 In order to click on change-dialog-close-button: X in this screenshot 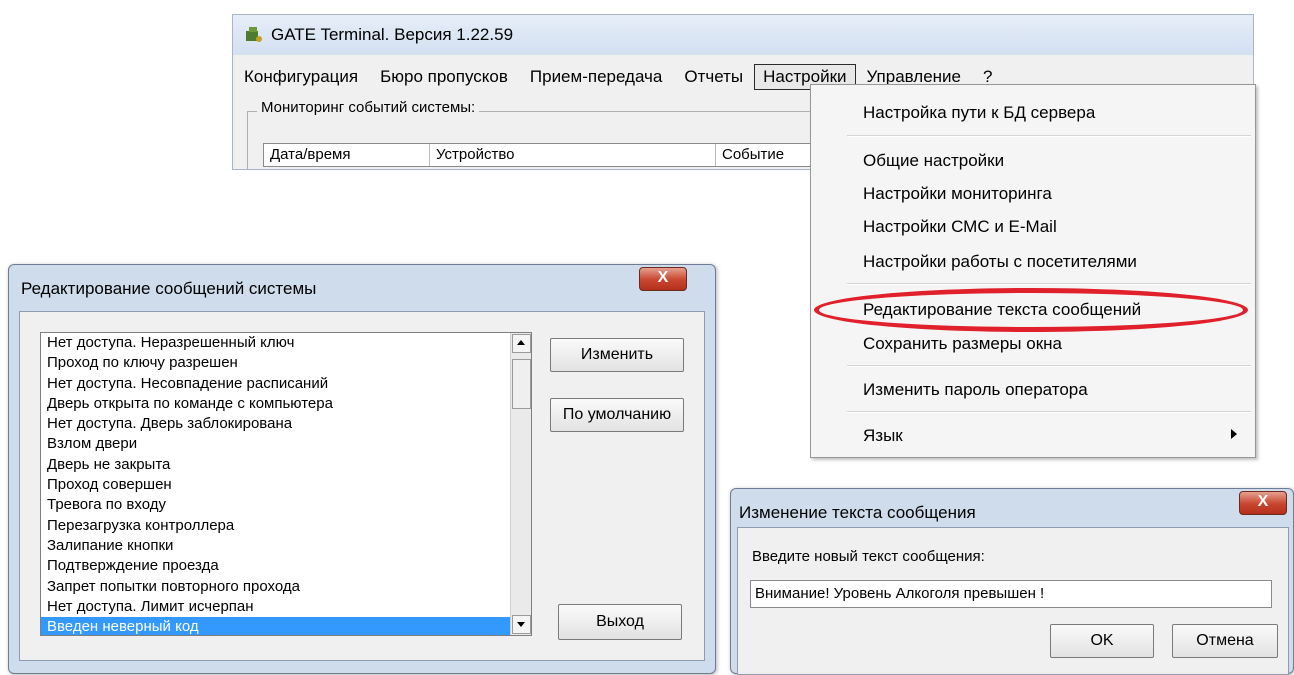, I will do `click(1263, 503)`.